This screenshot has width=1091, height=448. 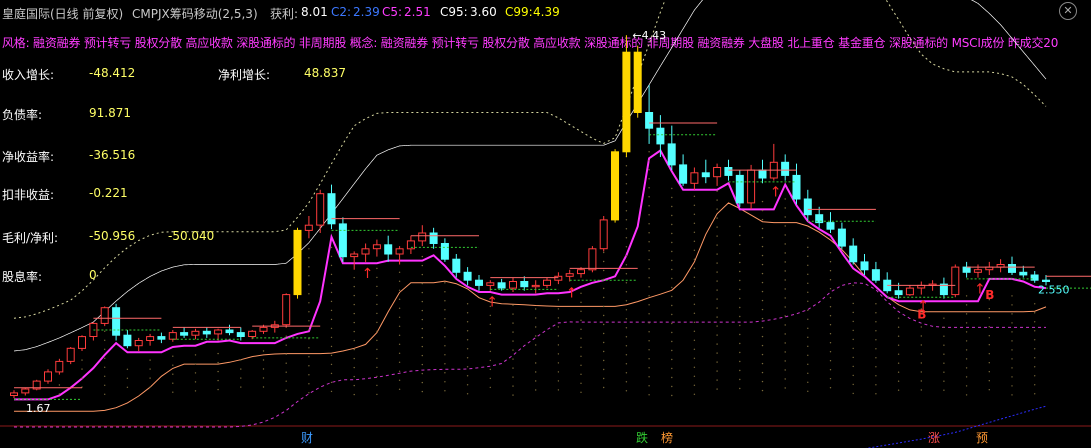 What do you see at coordinates (244, 75) in the screenshot?
I see `financial-label: 净利增长:` at bounding box center [244, 75].